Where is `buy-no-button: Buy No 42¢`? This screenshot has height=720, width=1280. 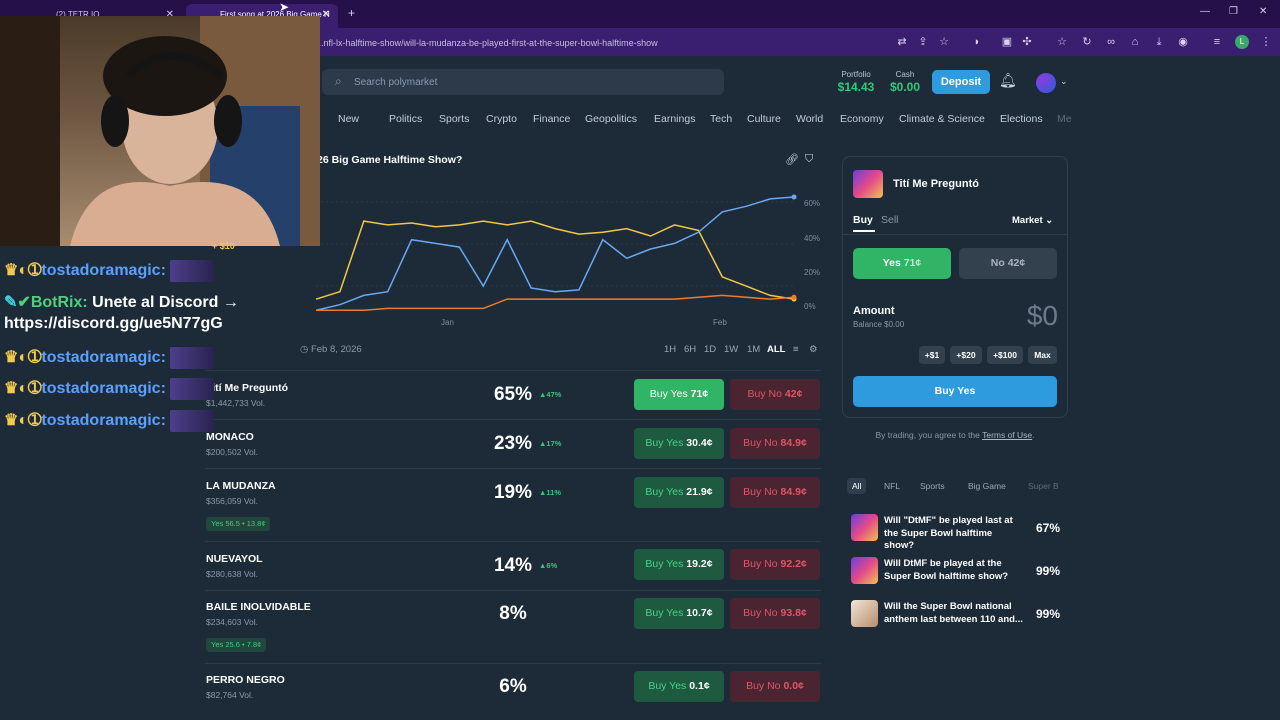 buy-no-button: Buy No 42¢ is located at coordinates (775, 394).